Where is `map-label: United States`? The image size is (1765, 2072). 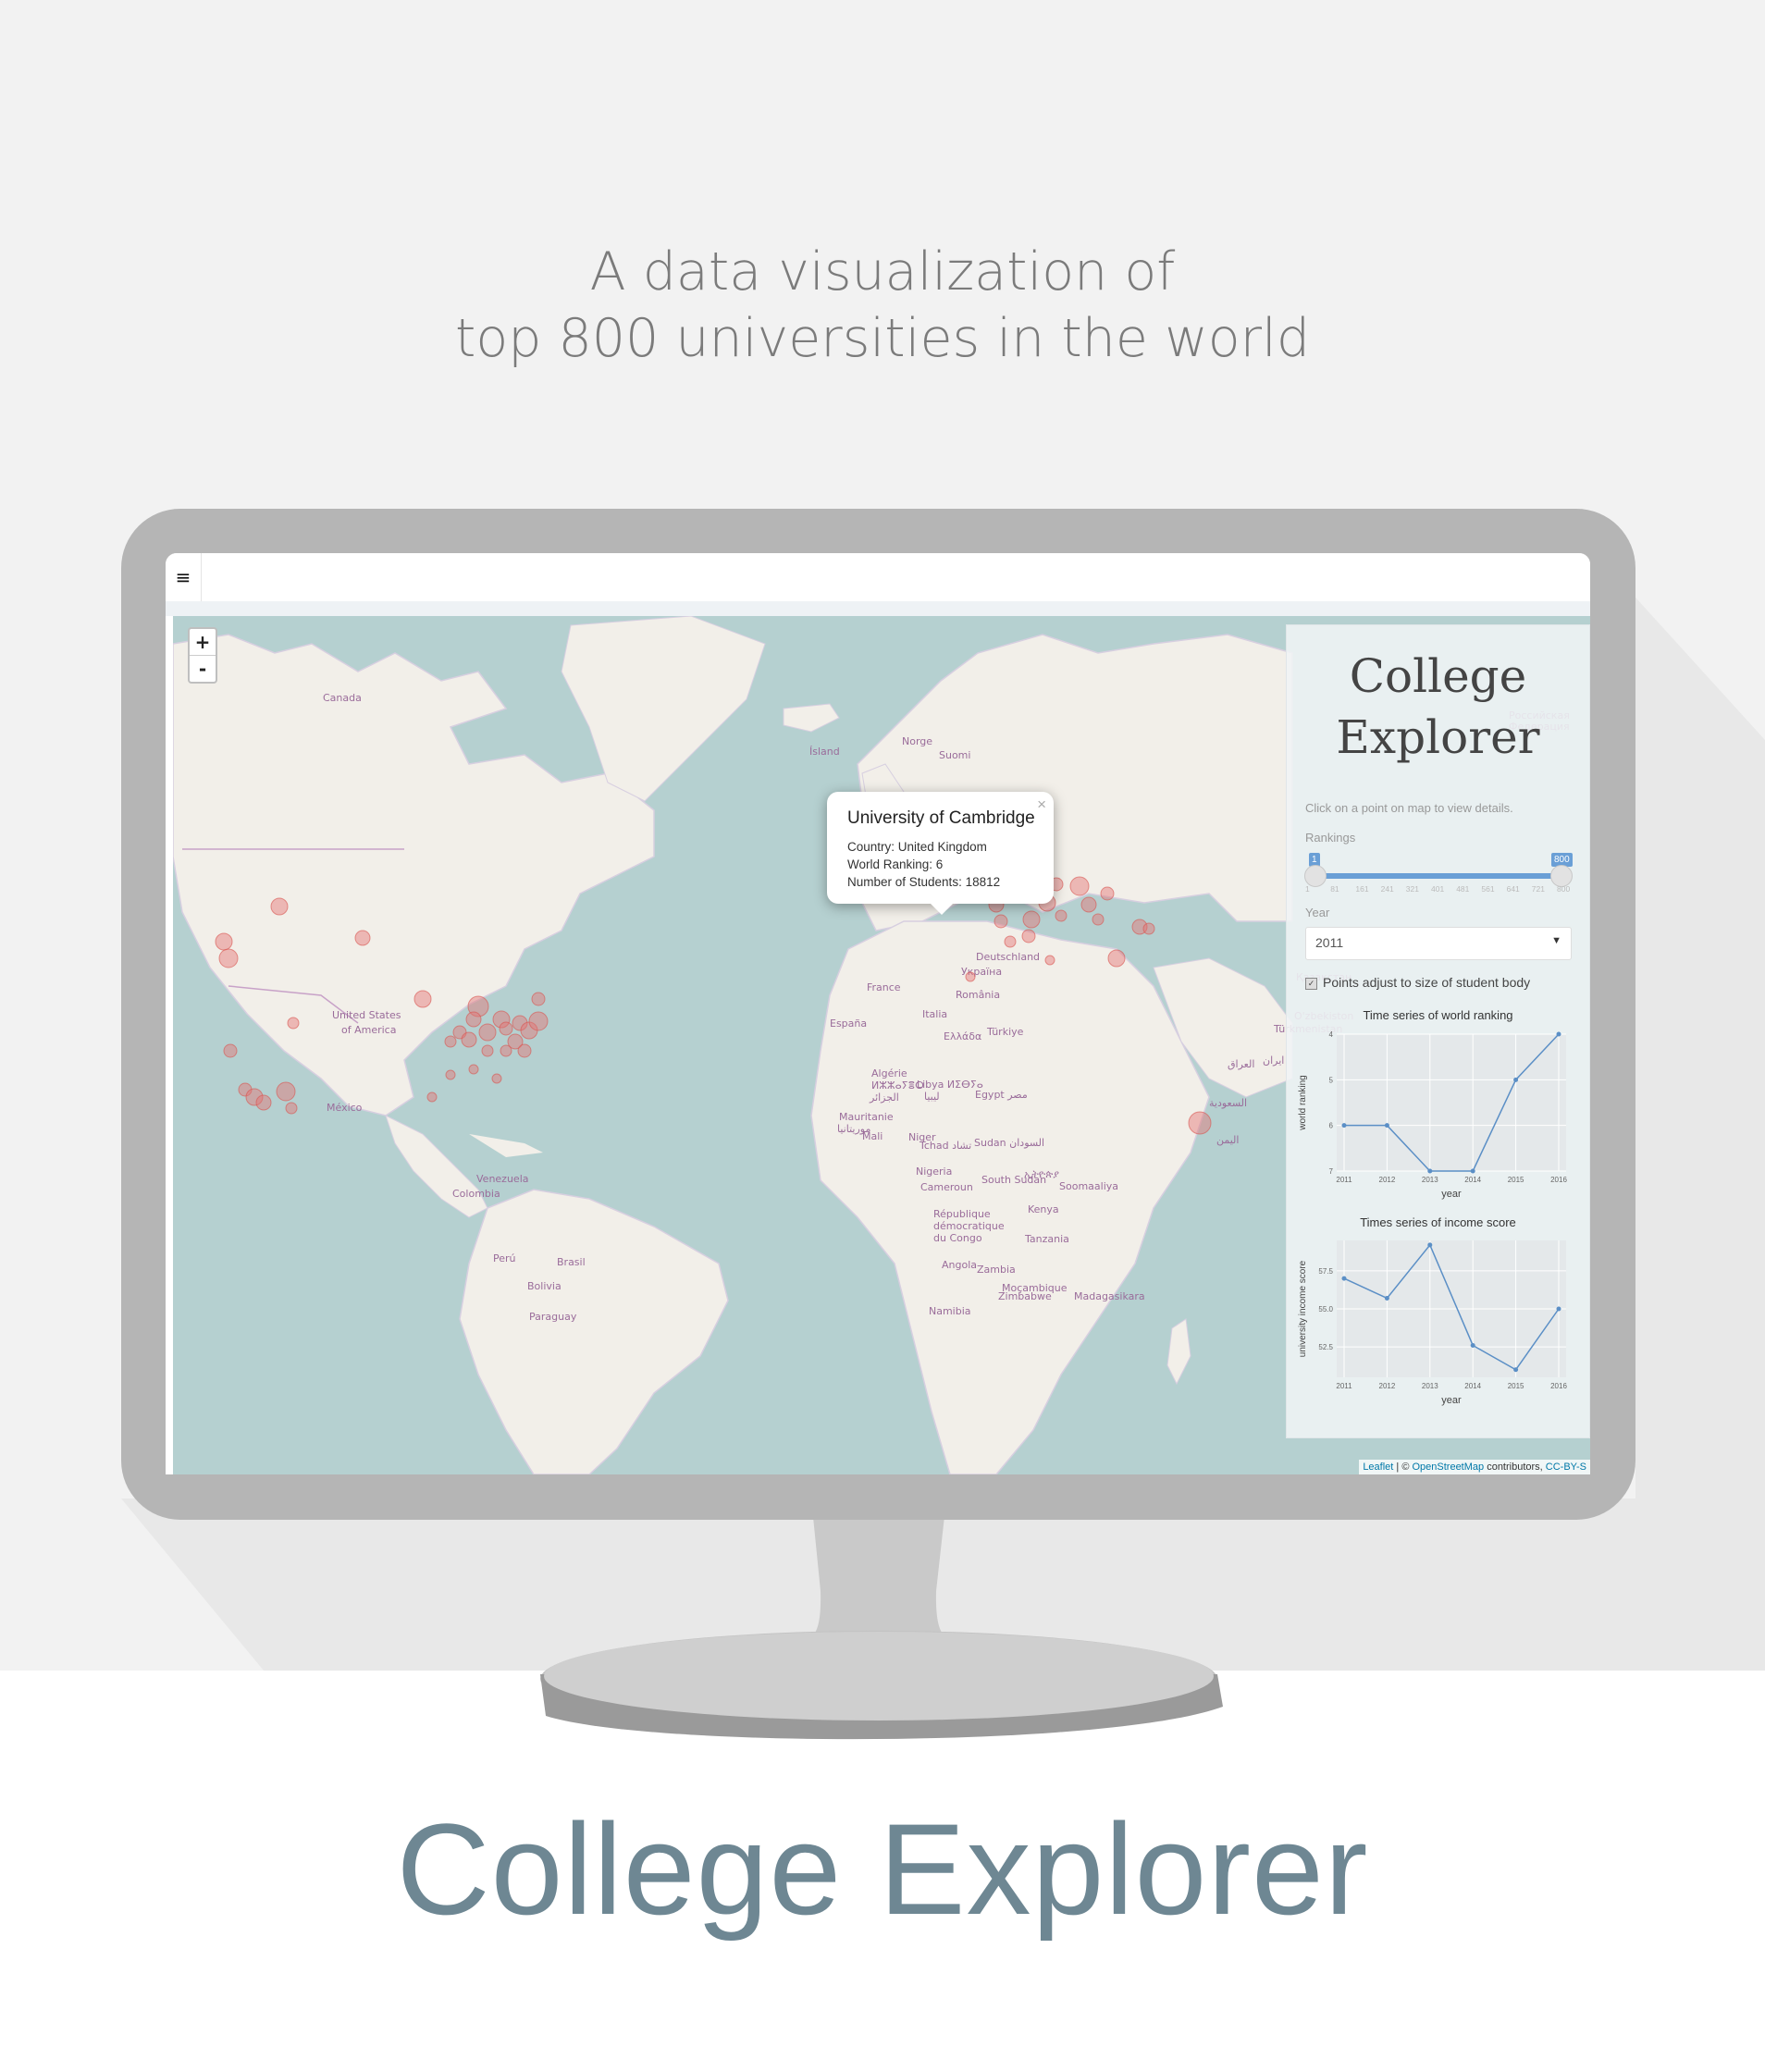 map-label: United States is located at coordinates (367, 1015).